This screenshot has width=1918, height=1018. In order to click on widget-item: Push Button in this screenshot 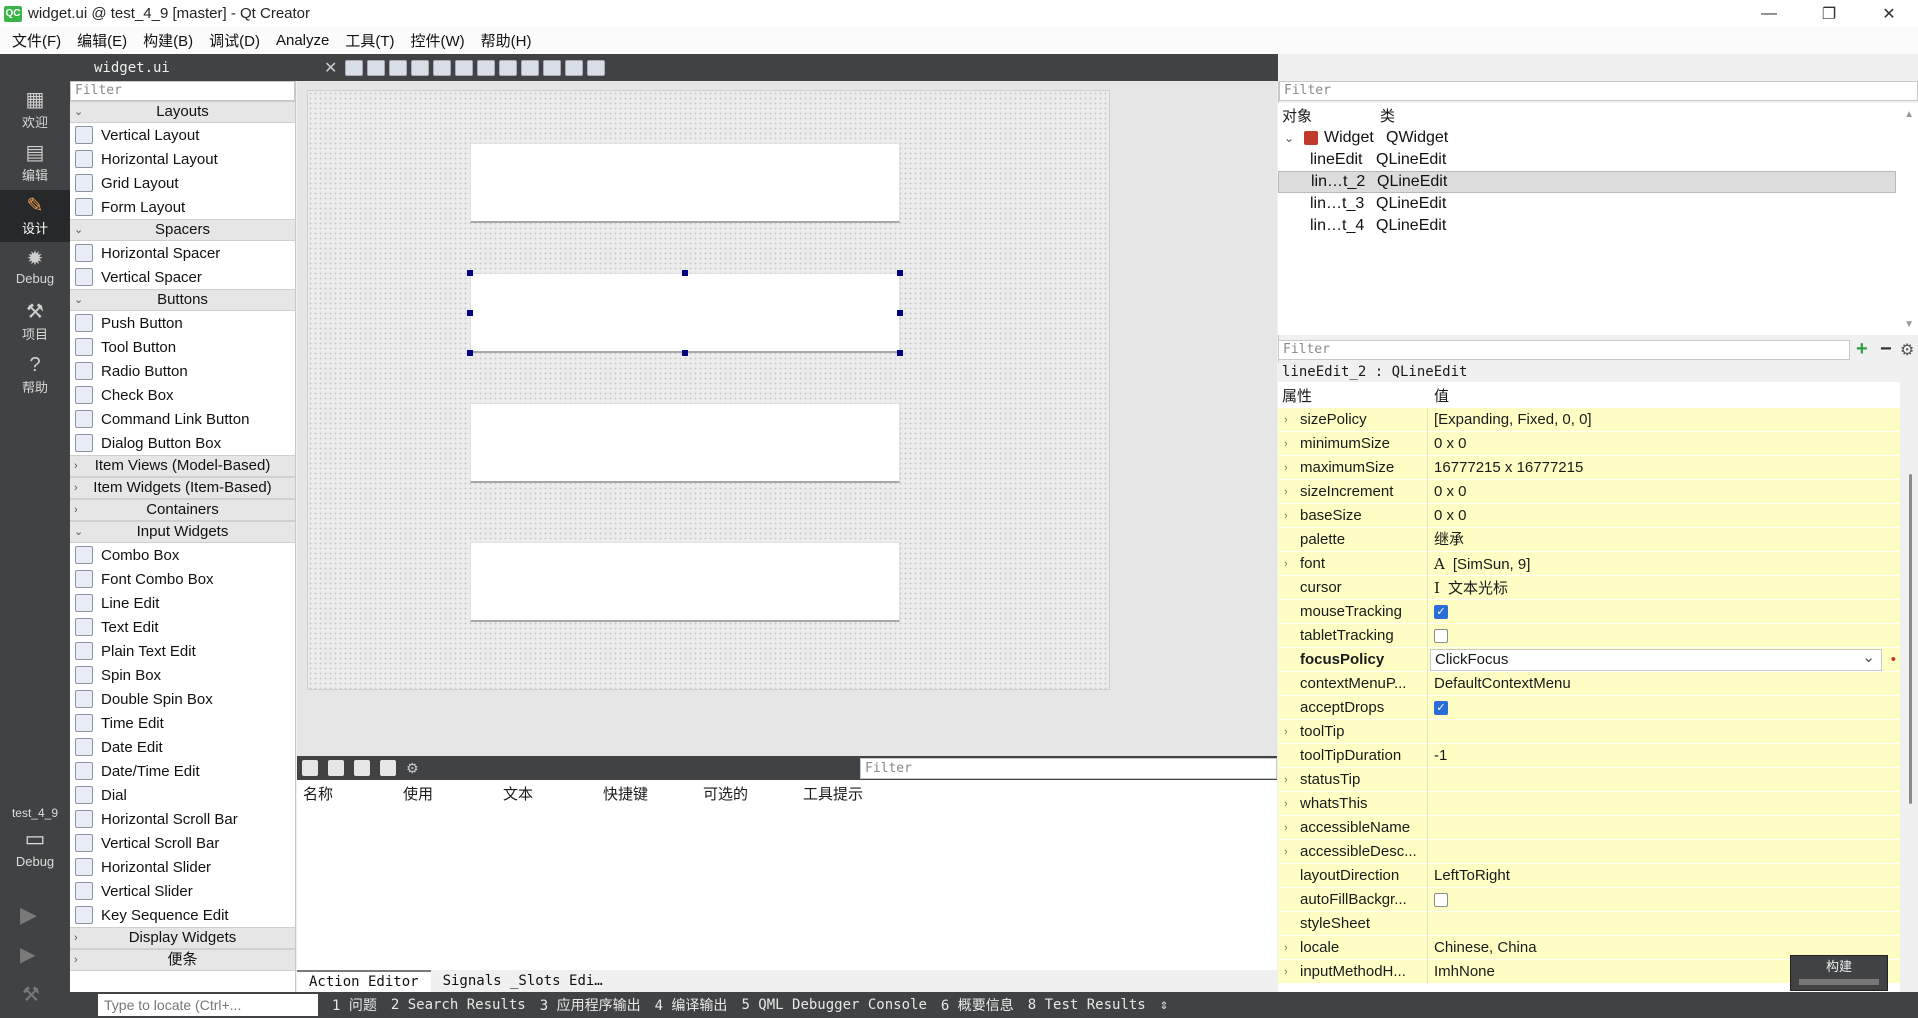, I will do `click(182, 323)`.